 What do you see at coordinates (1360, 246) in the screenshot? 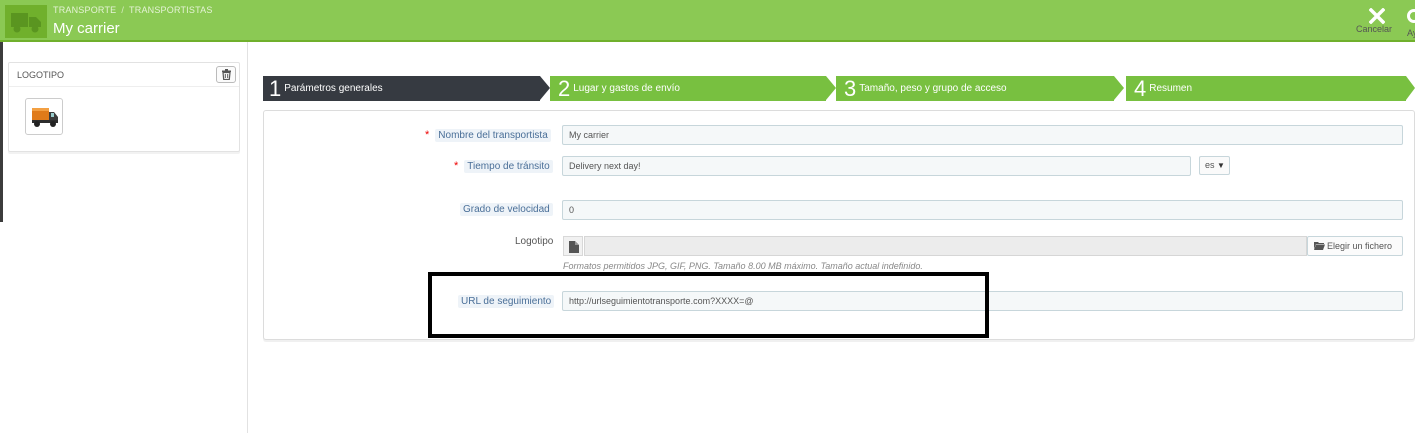
I see `choose-file-button-label: Elegir un fichero` at bounding box center [1360, 246].